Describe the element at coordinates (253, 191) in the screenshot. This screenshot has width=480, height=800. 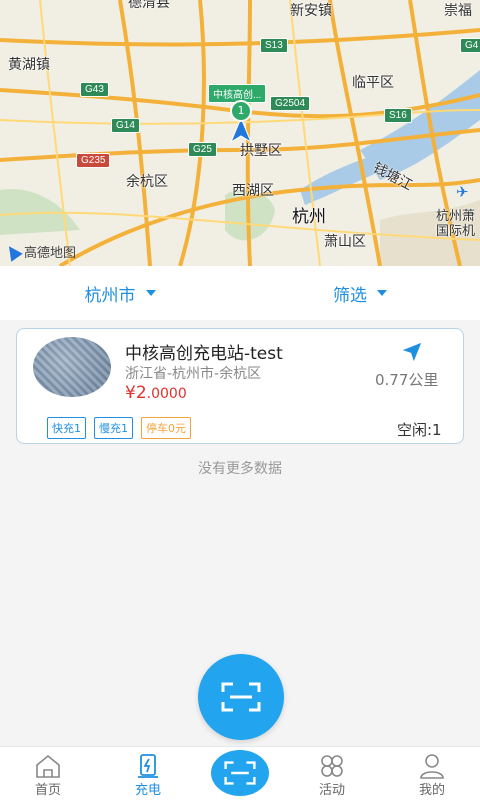
I see `map-label-xihuqu: 西湖区` at that location.